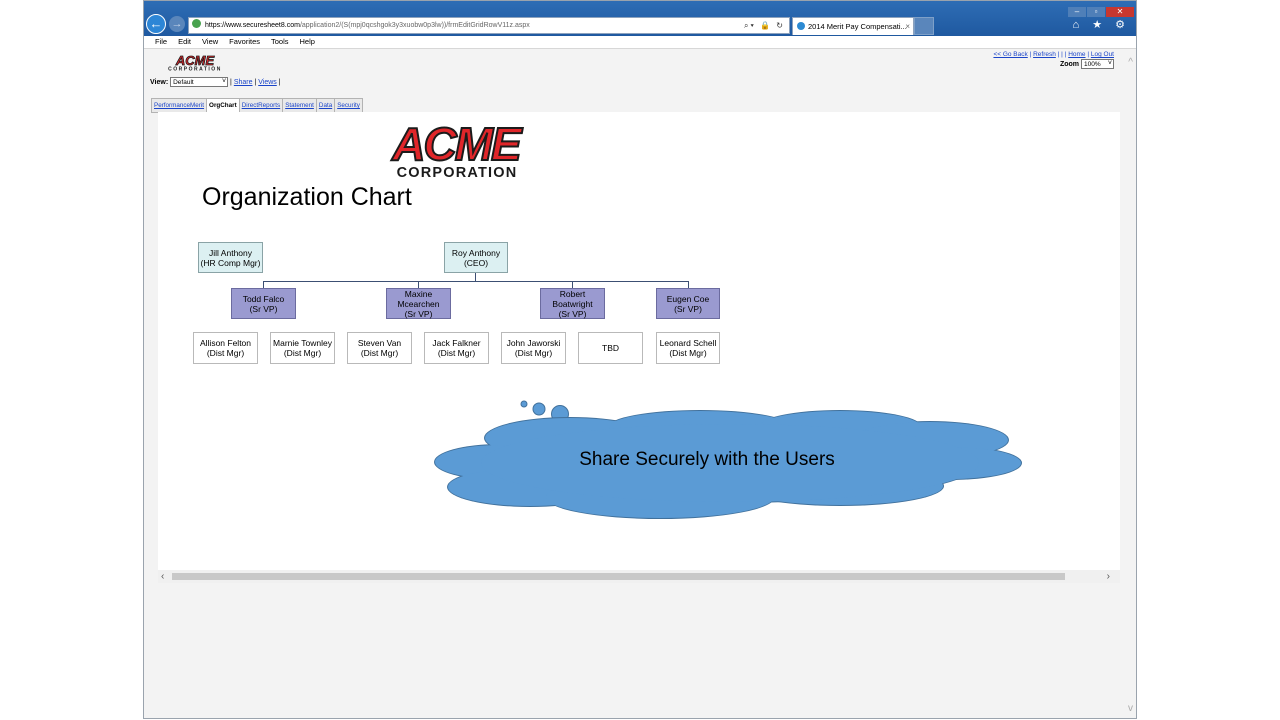 This screenshot has height=720, width=1280. I want to click on callout-text: Share Securely with the Users, so click(707, 459).